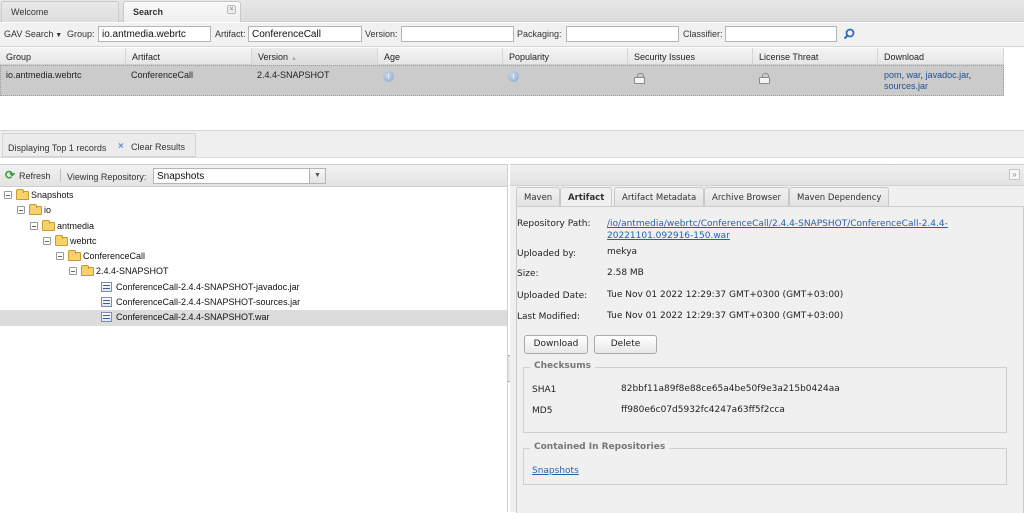  I want to click on close-icon: ×, so click(231, 9).